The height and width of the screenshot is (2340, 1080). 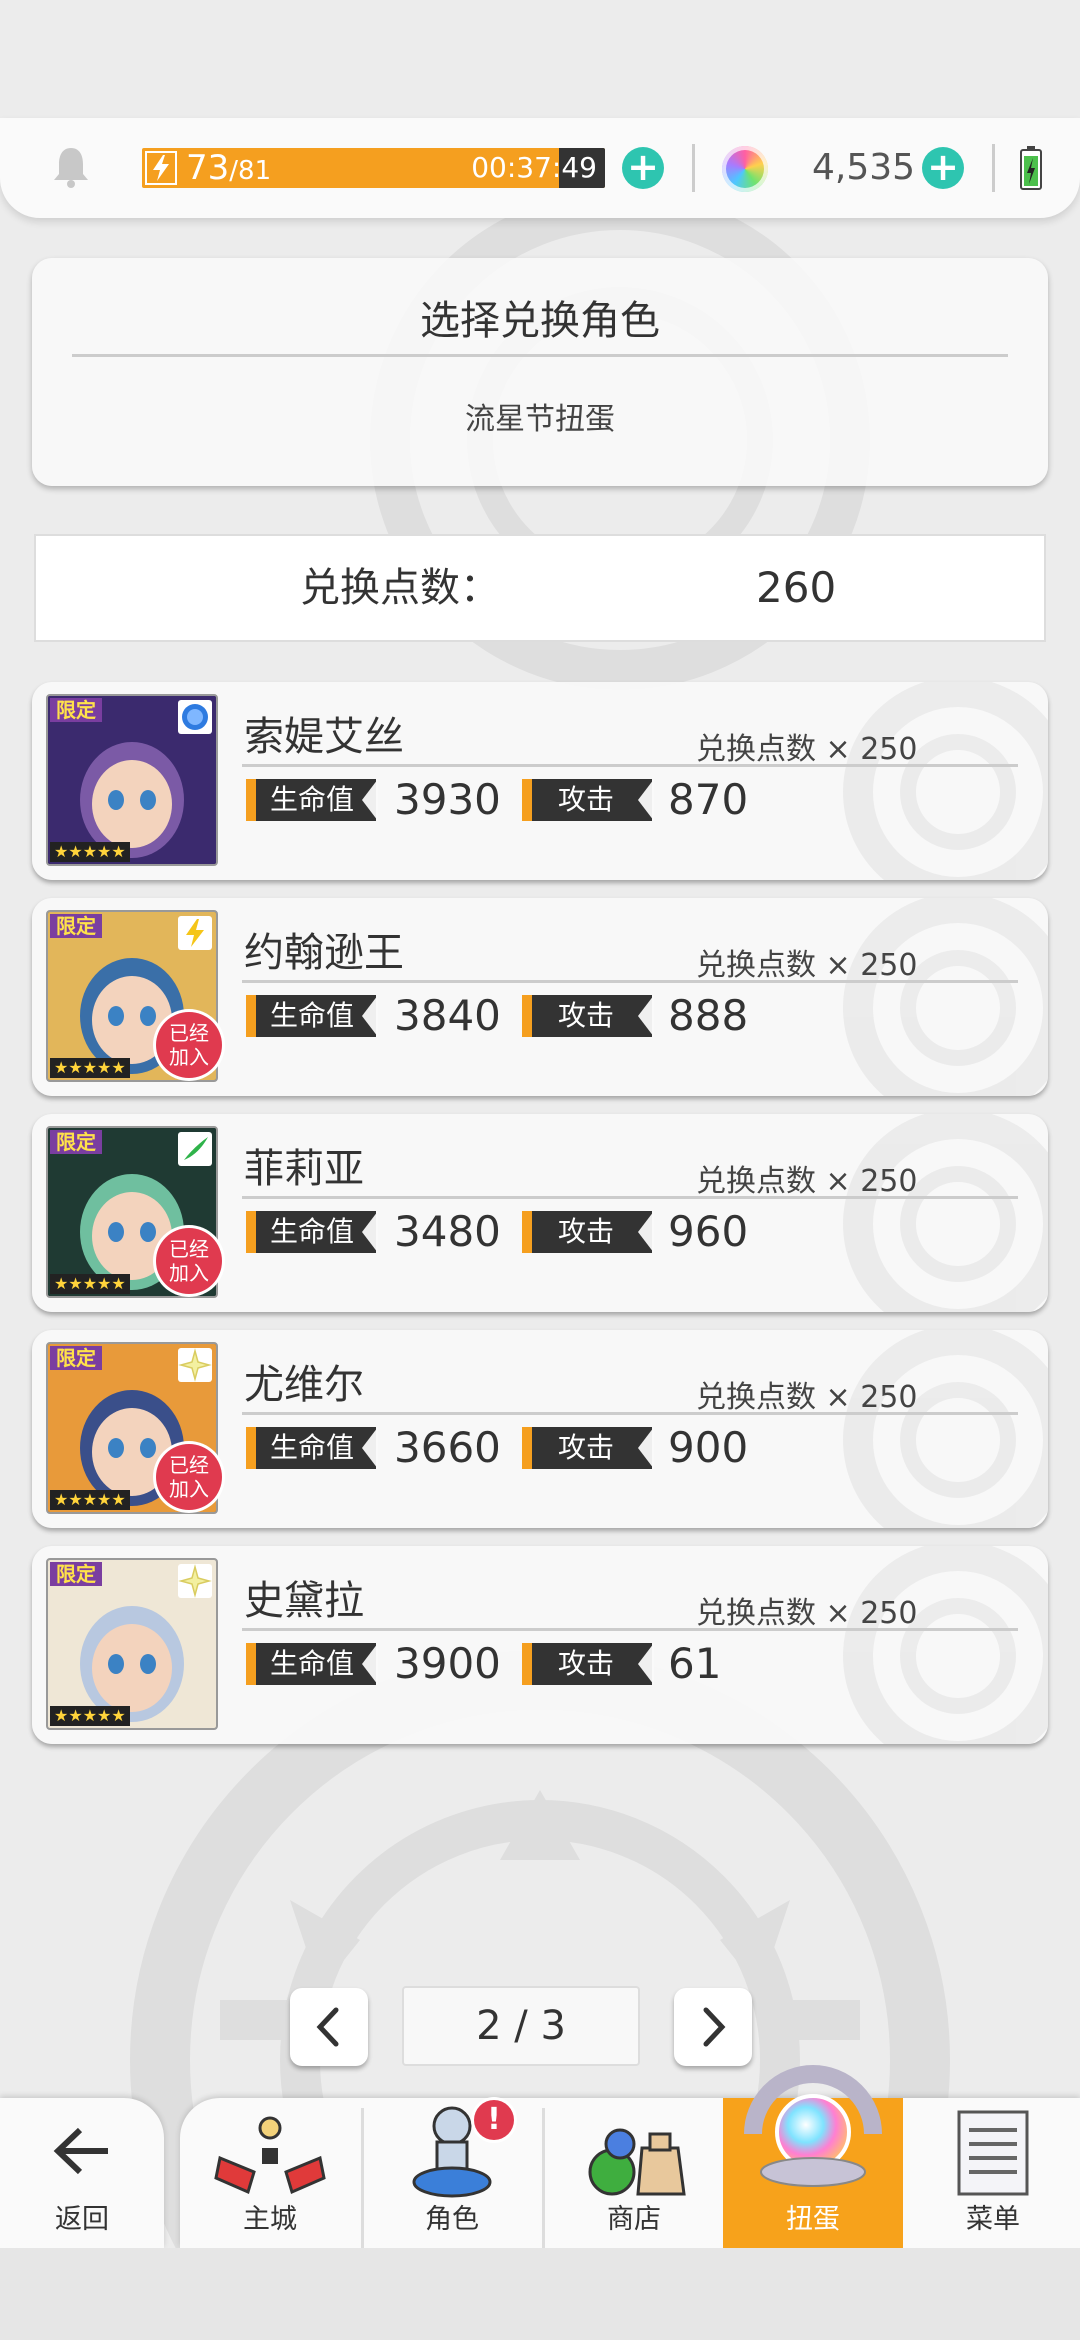 What do you see at coordinates (304, 1169) in the screenshot?
I see `character-name: 菲莉亚` at bounding box center [304, 1169].